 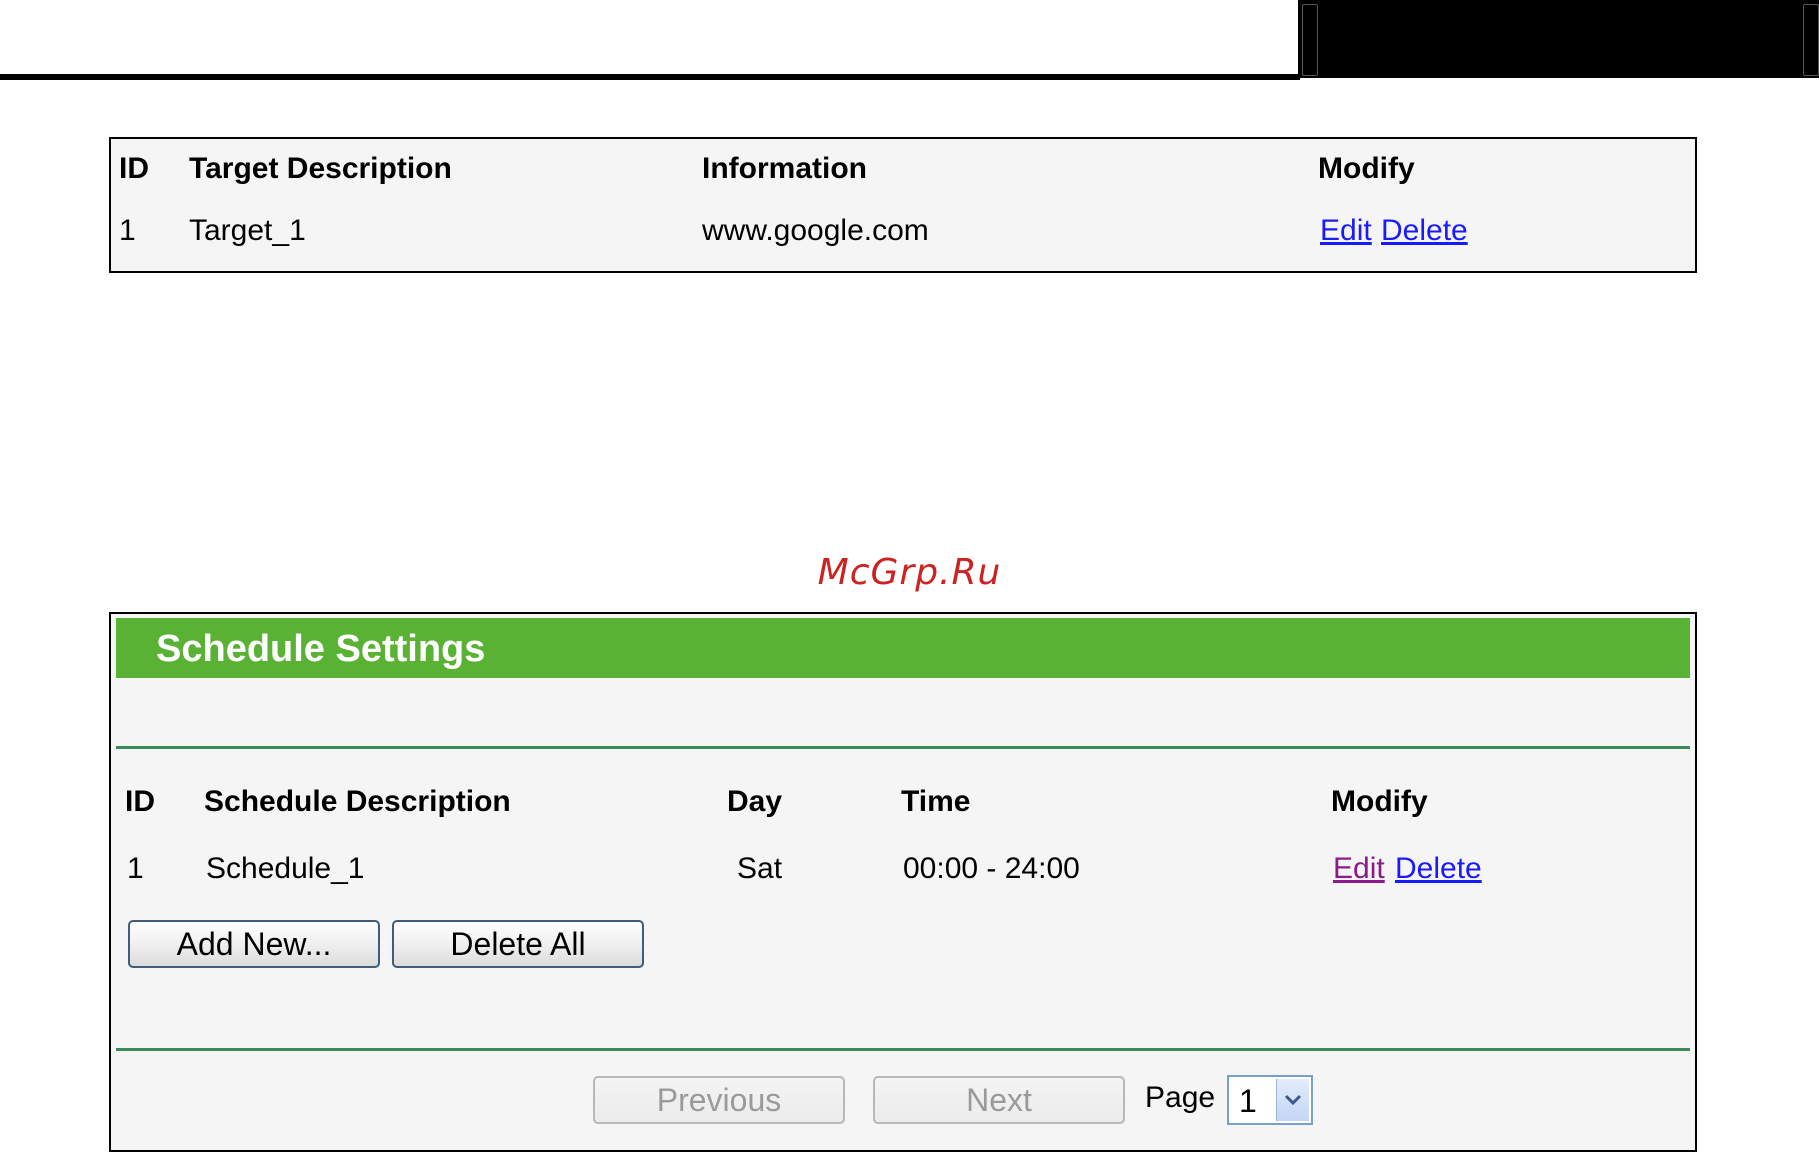 What do you see at coordinates (1811, 40) in the screenshot?
I see `header-notch-right` at bounding box center [1811, 40].